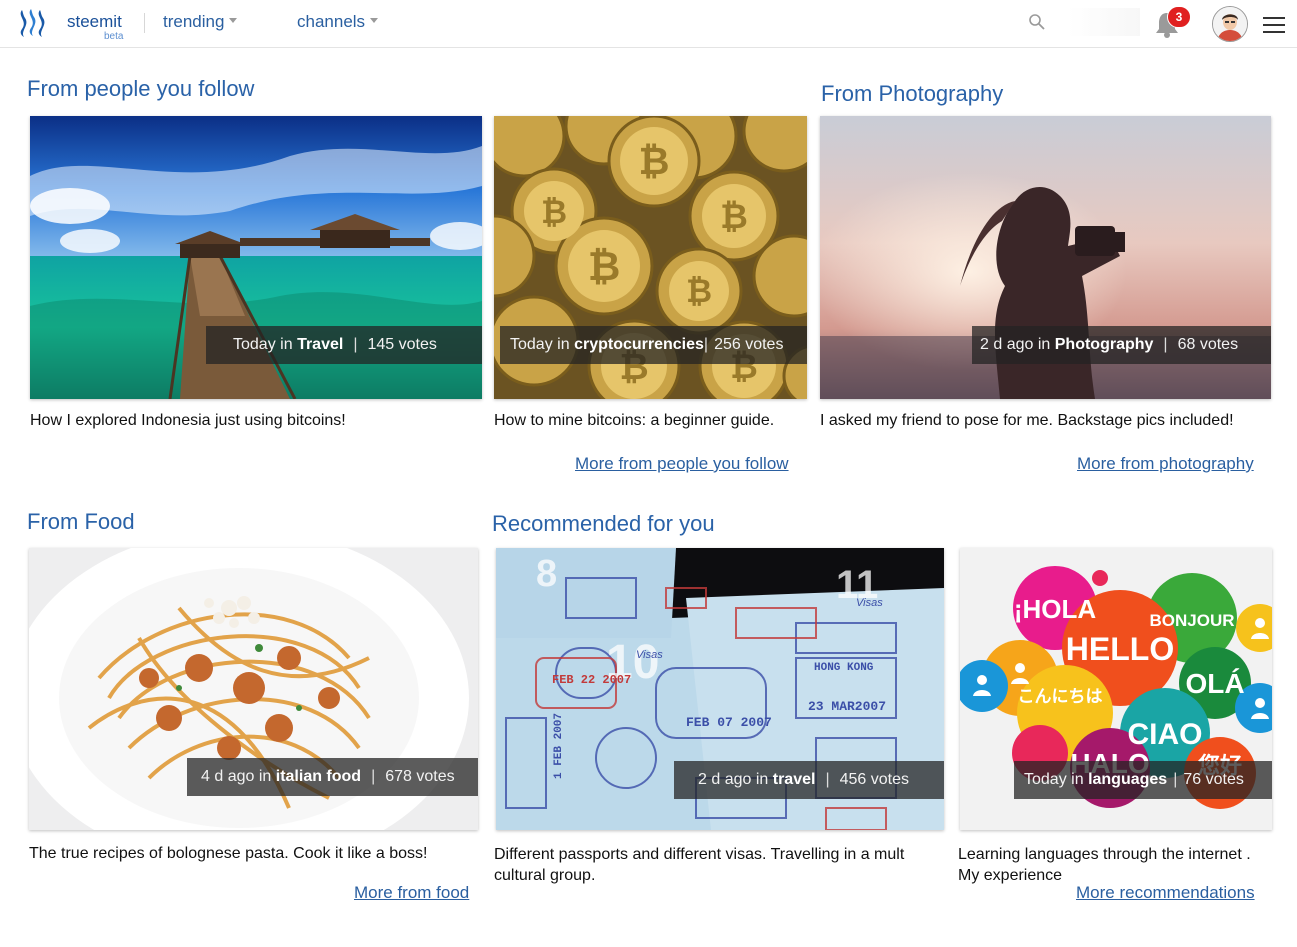 The height and width of the screenshot is (947, 1297). I want to click on svg-text: こんにちは, so click(1060, 696).